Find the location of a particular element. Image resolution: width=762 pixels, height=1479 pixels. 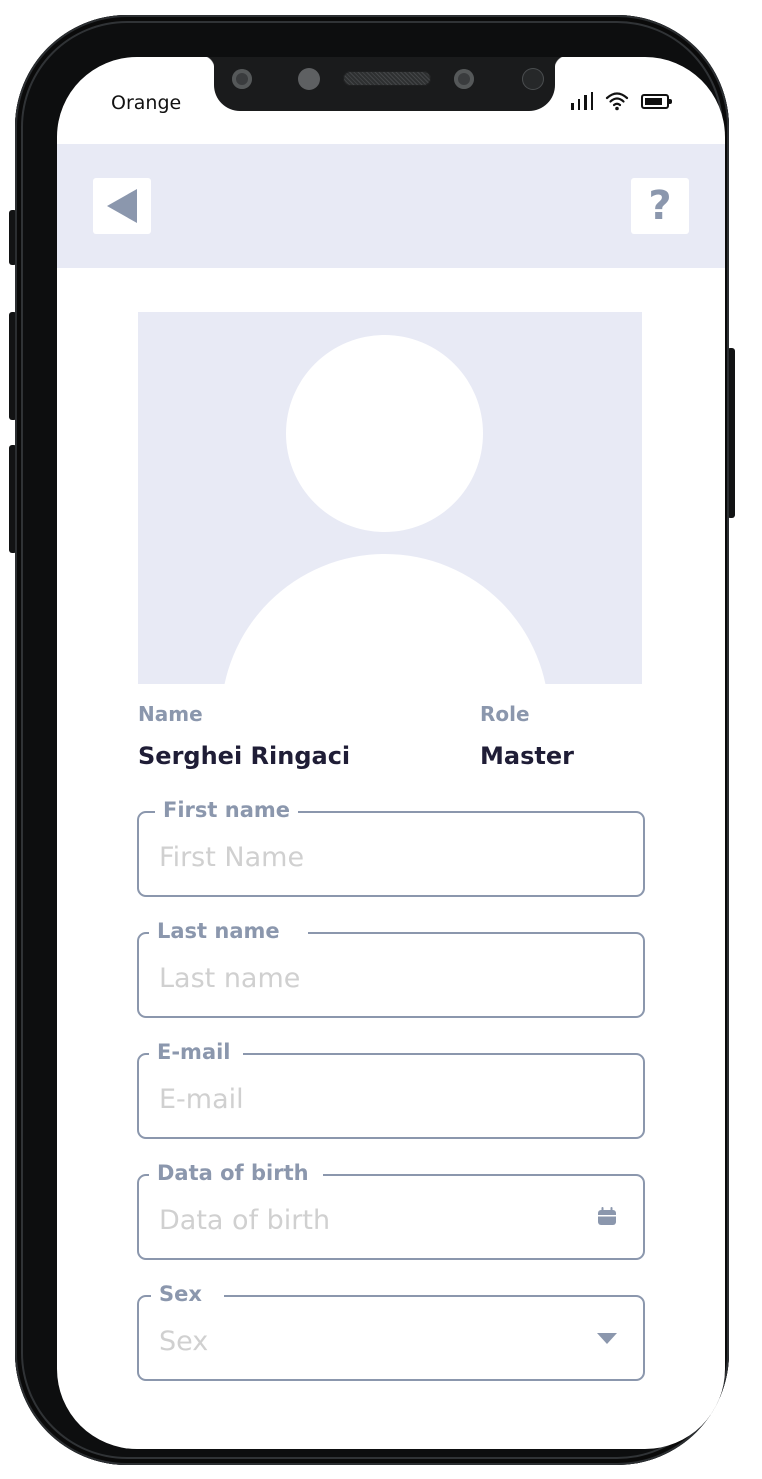

status-icons is located at coordinates (621, 101).